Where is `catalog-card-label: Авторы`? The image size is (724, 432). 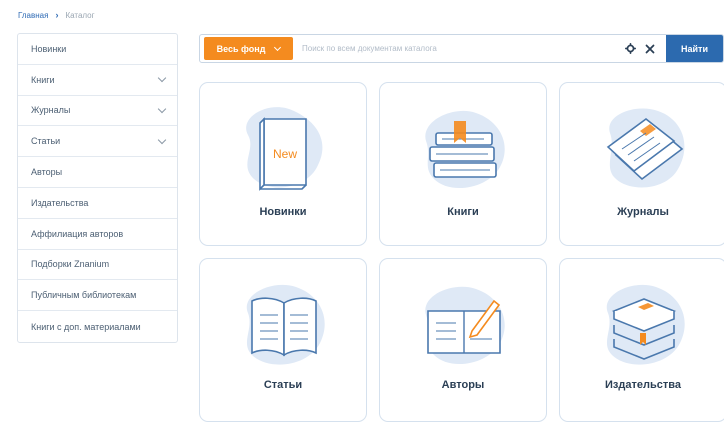 catalog-card-label: Авторы is located at coordinates (463, 385).